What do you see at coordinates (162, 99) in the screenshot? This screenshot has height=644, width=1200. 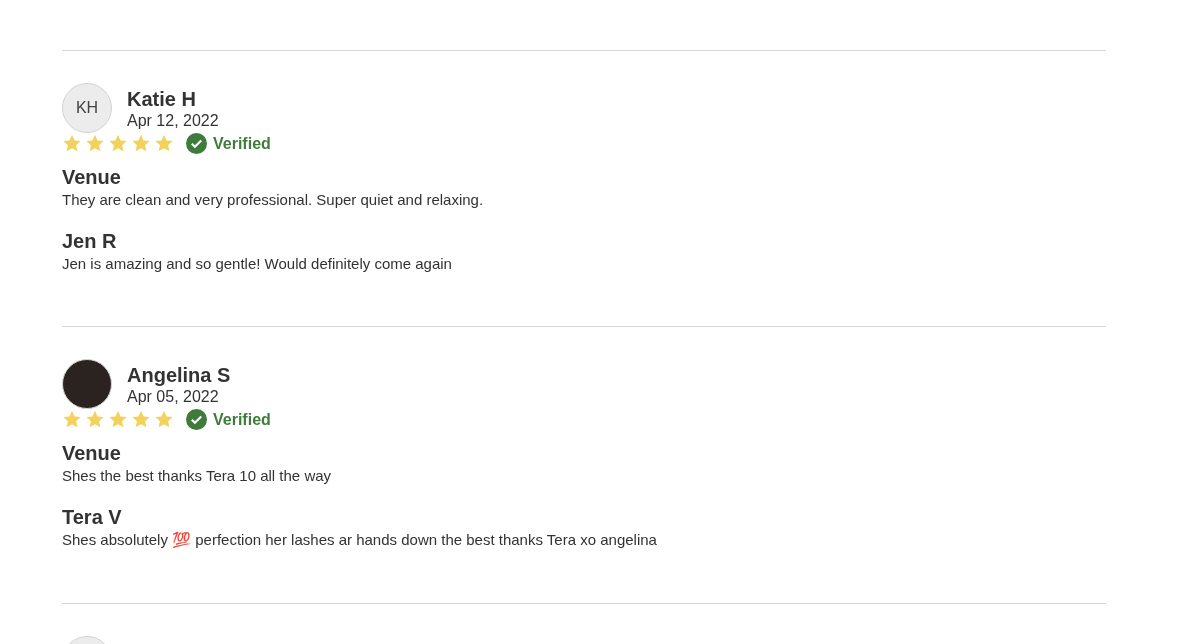 I see `reviewer-name: Katie H` at bounding box center [162, 99].